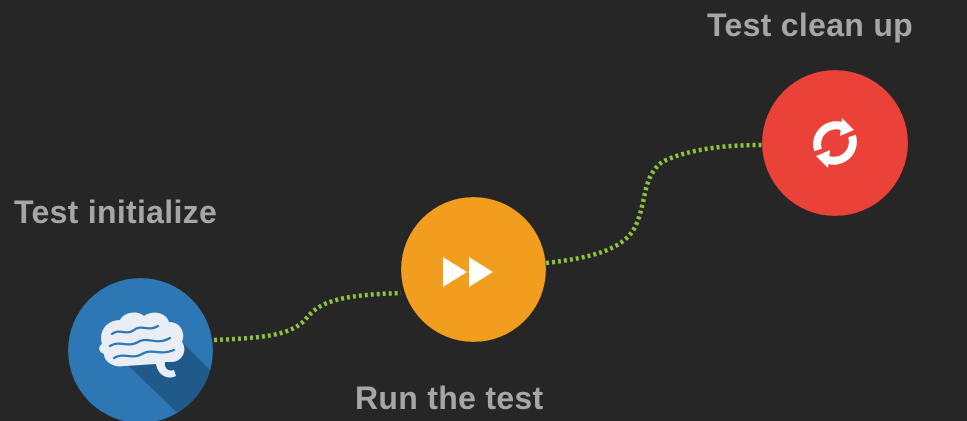 The height and width of the screenshot is (421, 967). I want to click on fast-forward-icon, so click(473, 269).